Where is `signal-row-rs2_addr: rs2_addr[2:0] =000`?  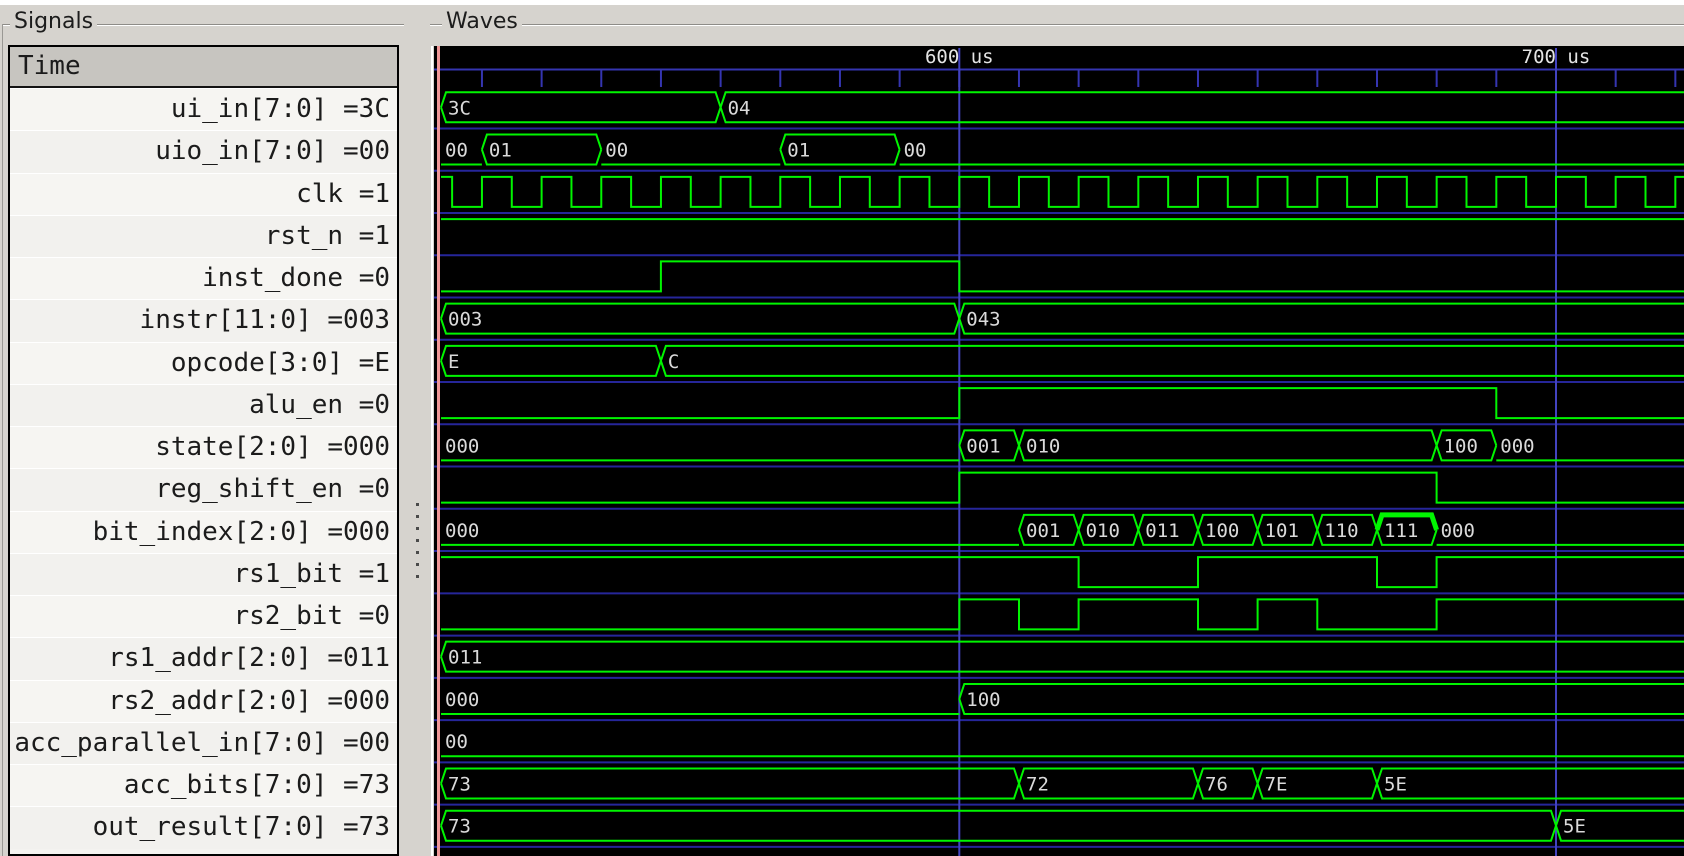 signal-row-rs2_addr: rs2_addr[2:0] =000 is located at coordinates (203, 700).